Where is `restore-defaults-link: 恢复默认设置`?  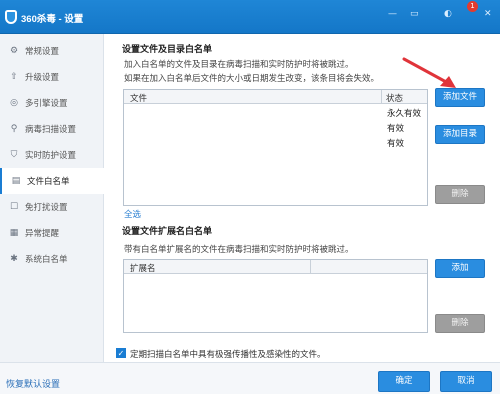 restore-defaults-link: 恢复默认设置 is located at coordinates (33, 383).